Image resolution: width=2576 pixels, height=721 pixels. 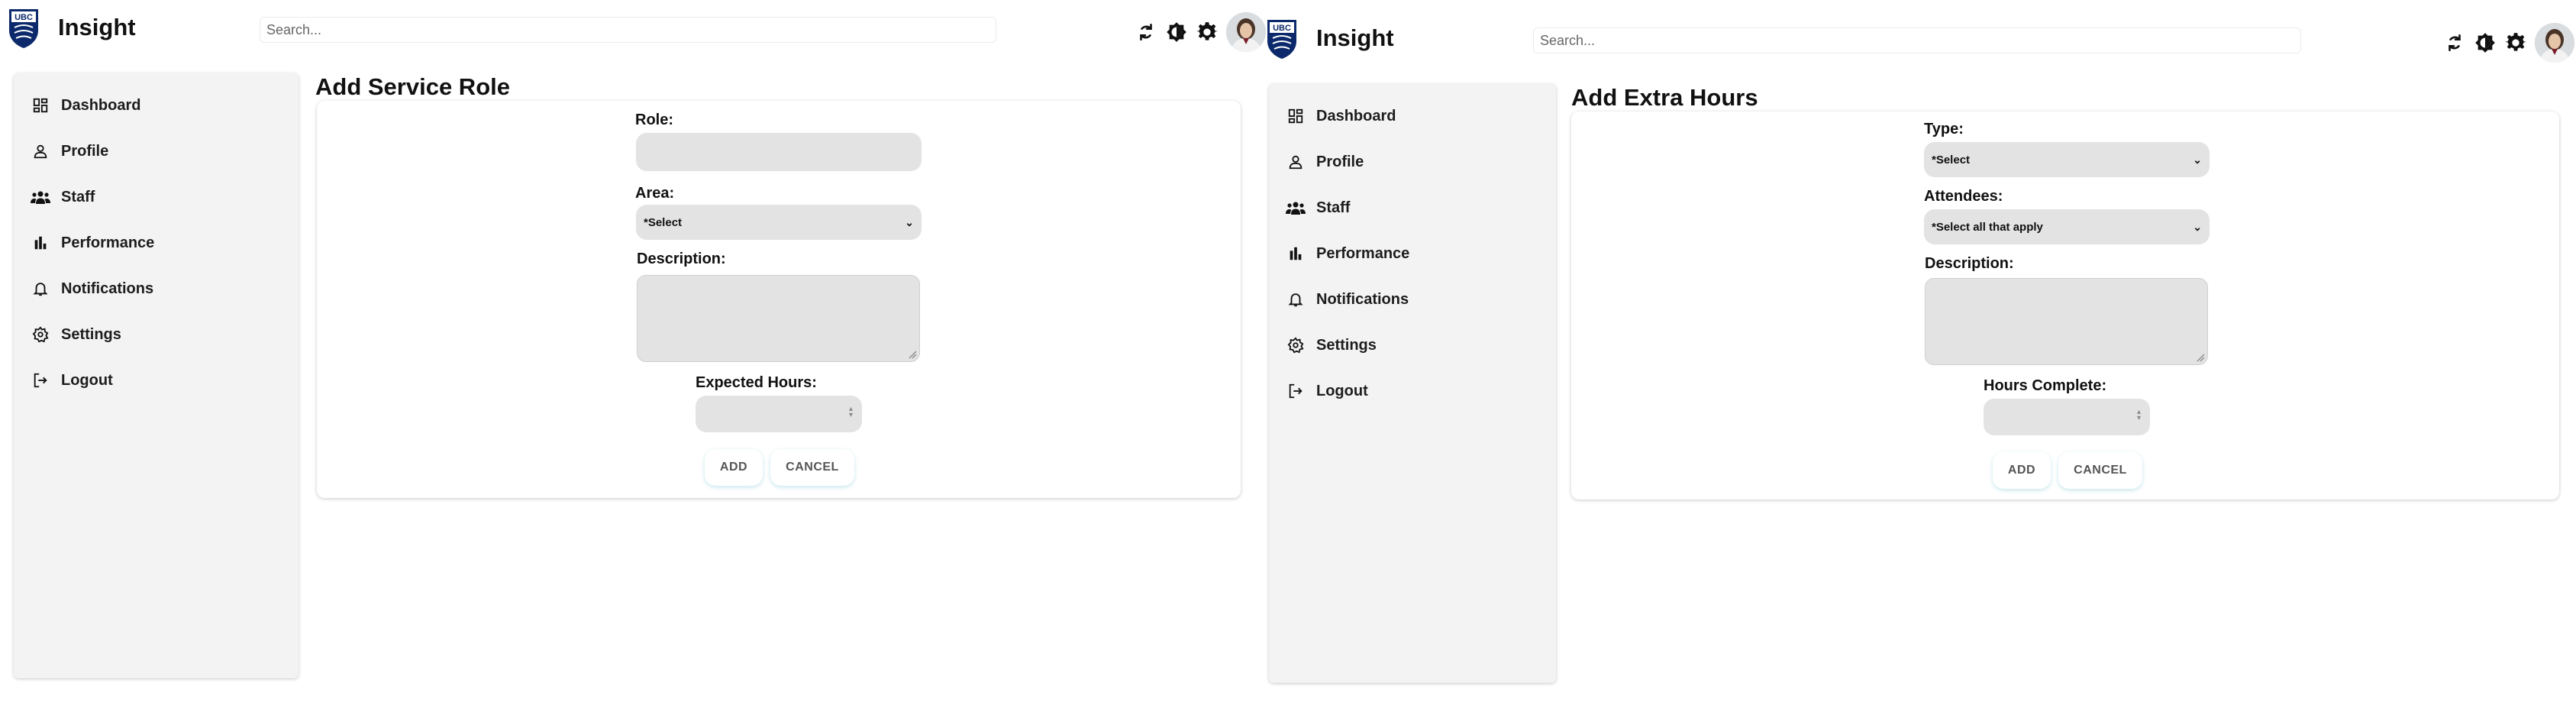 I want to click on role-label: Role:, so click(x=654, y=120).